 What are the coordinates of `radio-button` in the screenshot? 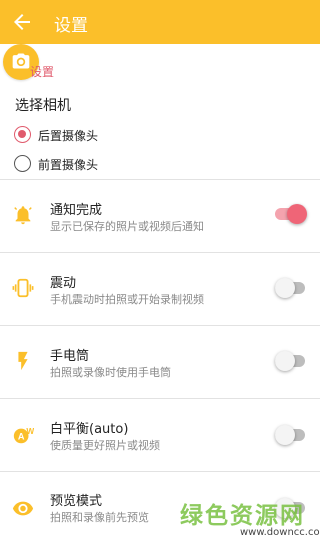 It's located at (22, 163).